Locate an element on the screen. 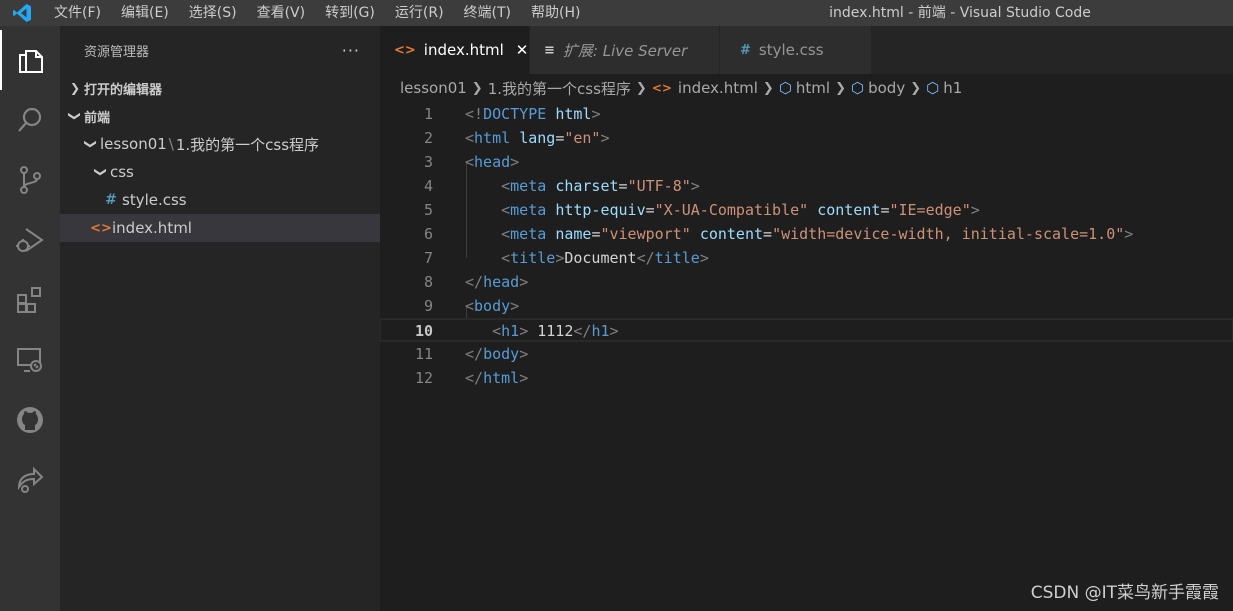 The height and width of the screenshot is (611, 1233). code-text: <html lang="en"> is located at coordinates (537, 138).